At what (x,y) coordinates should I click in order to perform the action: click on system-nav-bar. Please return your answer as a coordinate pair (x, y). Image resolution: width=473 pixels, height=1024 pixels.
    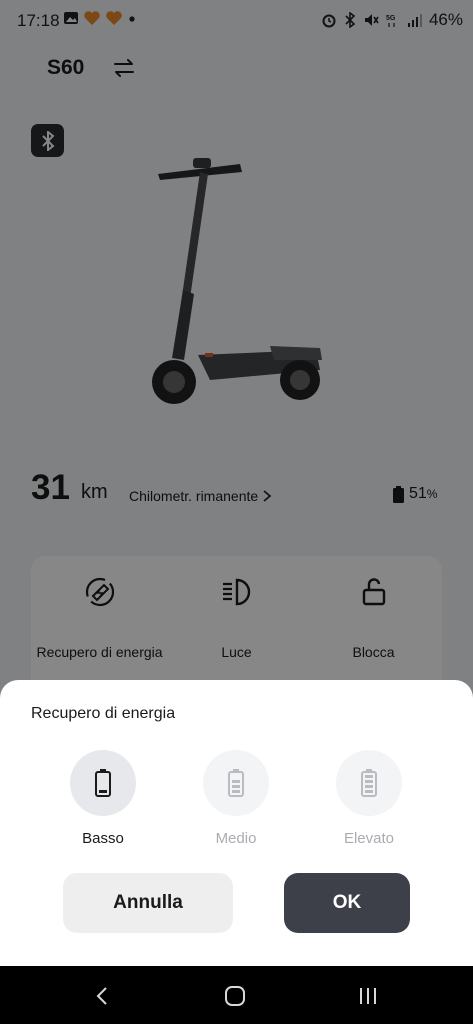
    Looking at the image, I should click on (236, 995).